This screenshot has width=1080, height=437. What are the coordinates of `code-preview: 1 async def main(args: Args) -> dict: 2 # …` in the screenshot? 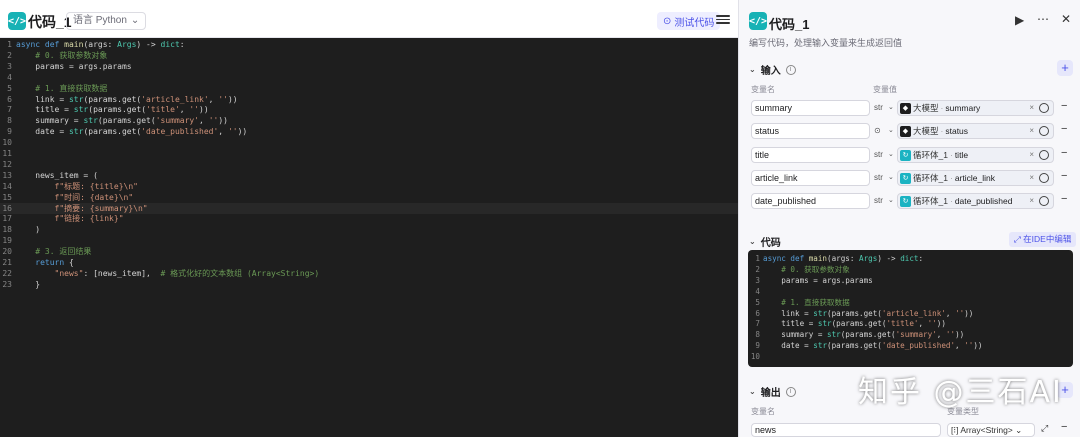 It's located at (910, 308).